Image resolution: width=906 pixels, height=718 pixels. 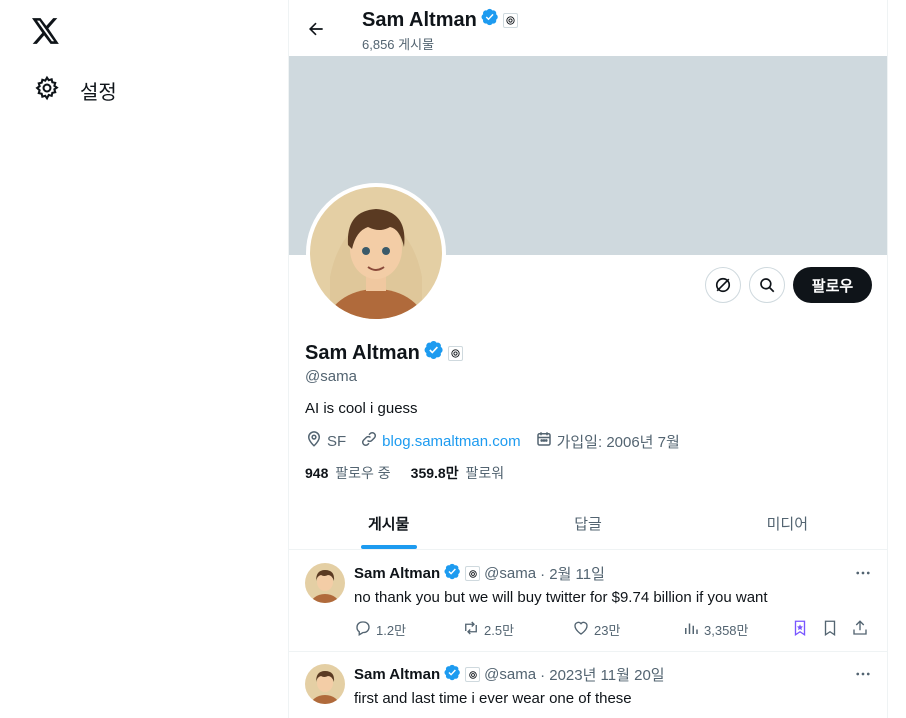 I want to click on profile-name-row: Sam Altman, so click(x=384, y=353).